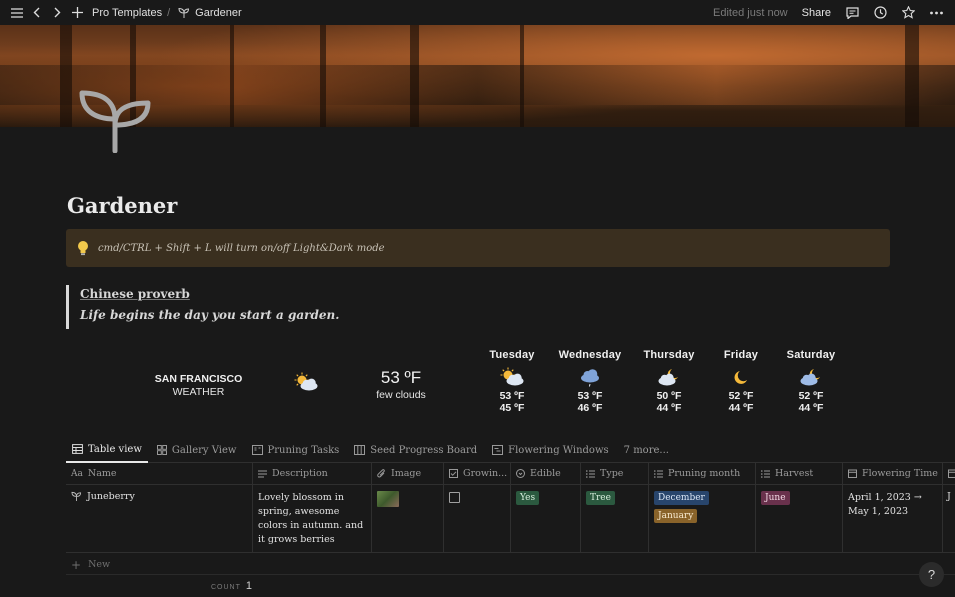 The width and height of the screenshot is (955, 597). Describe the element at coordinates (218, 13) in the screenshot. I see `breadcrumb-current: Gardener` at that location.